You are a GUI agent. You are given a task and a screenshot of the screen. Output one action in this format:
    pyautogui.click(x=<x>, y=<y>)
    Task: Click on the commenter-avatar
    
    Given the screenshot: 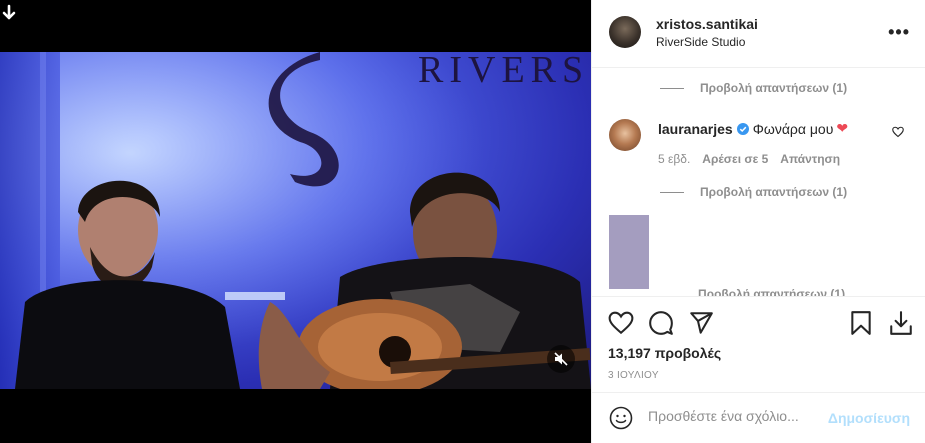 What is the action you would take?
    pyautogui.click(x=625, y=135)
    